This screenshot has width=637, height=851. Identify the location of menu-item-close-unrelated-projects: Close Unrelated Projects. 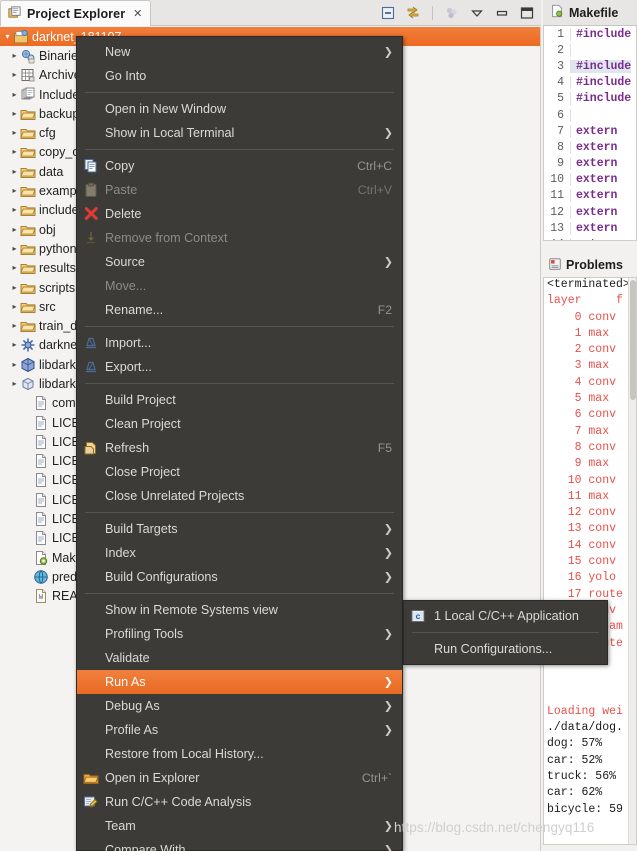
(239, 496).